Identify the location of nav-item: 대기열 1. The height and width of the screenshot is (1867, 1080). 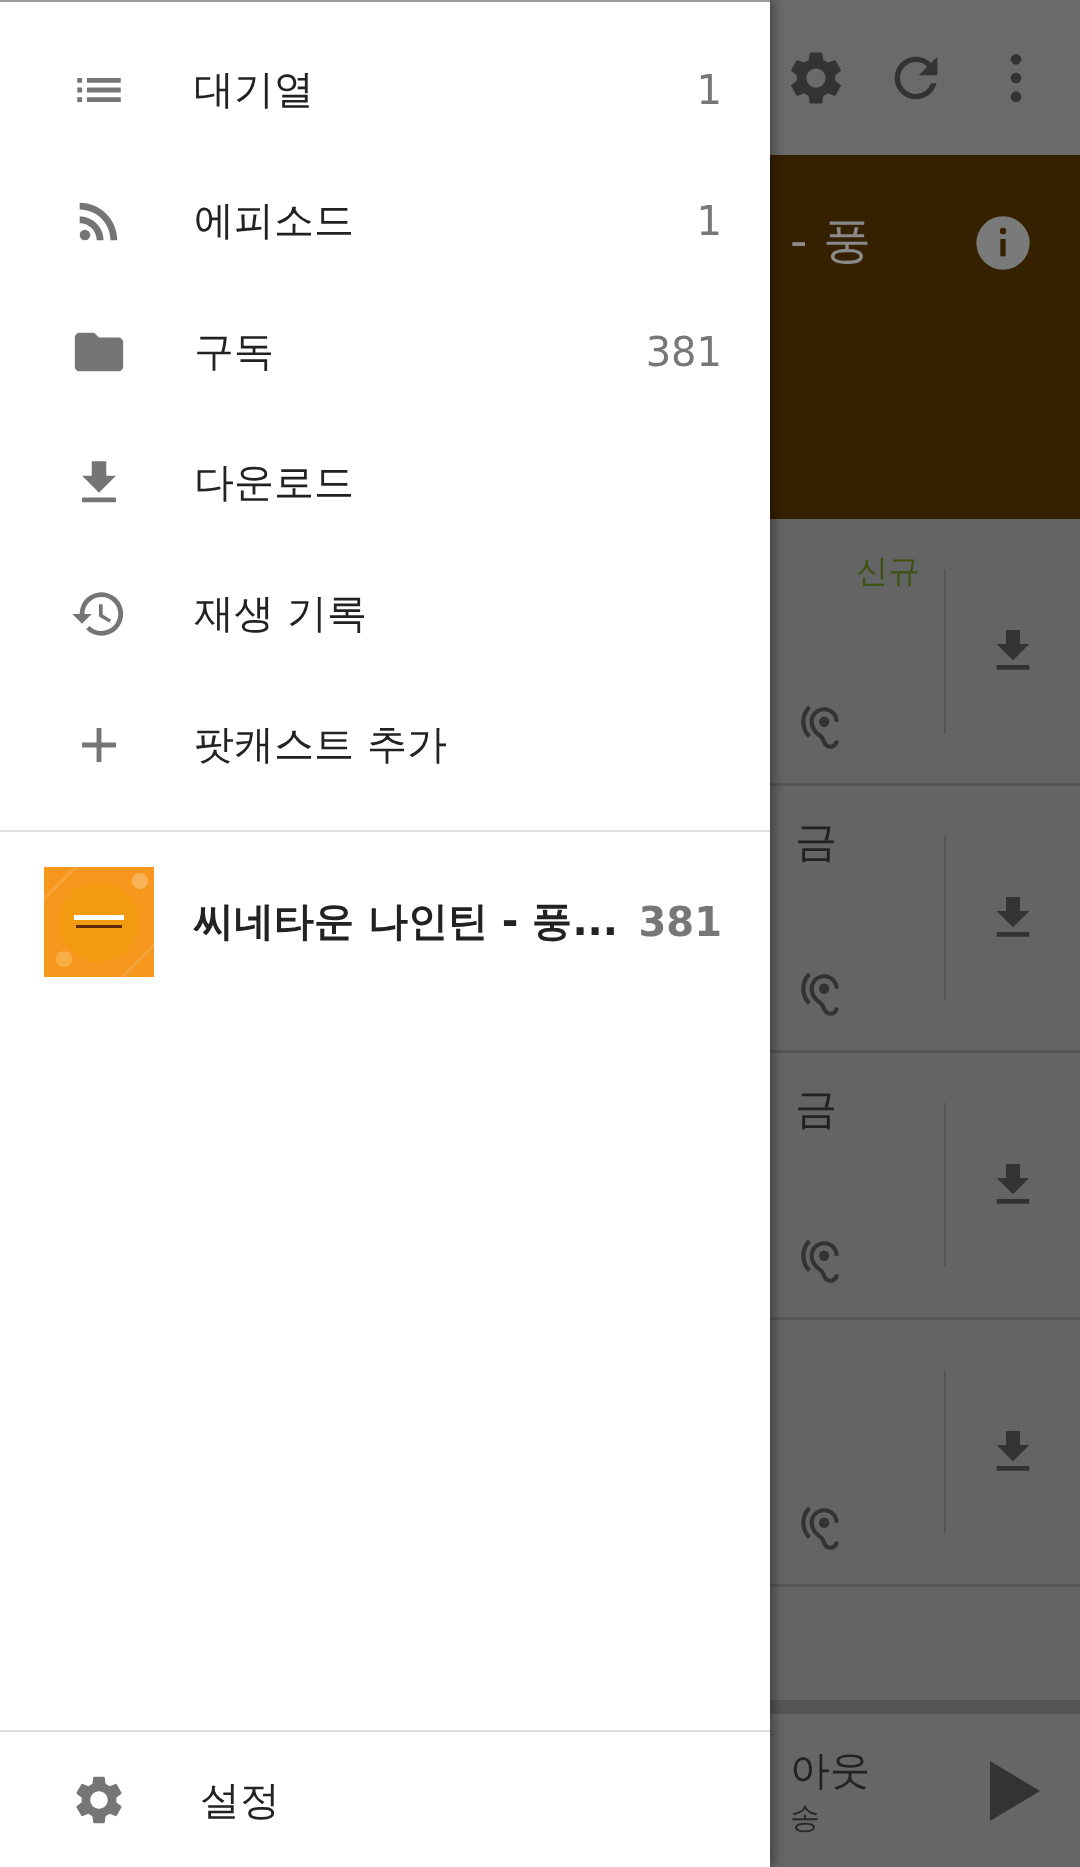
(385, 89).